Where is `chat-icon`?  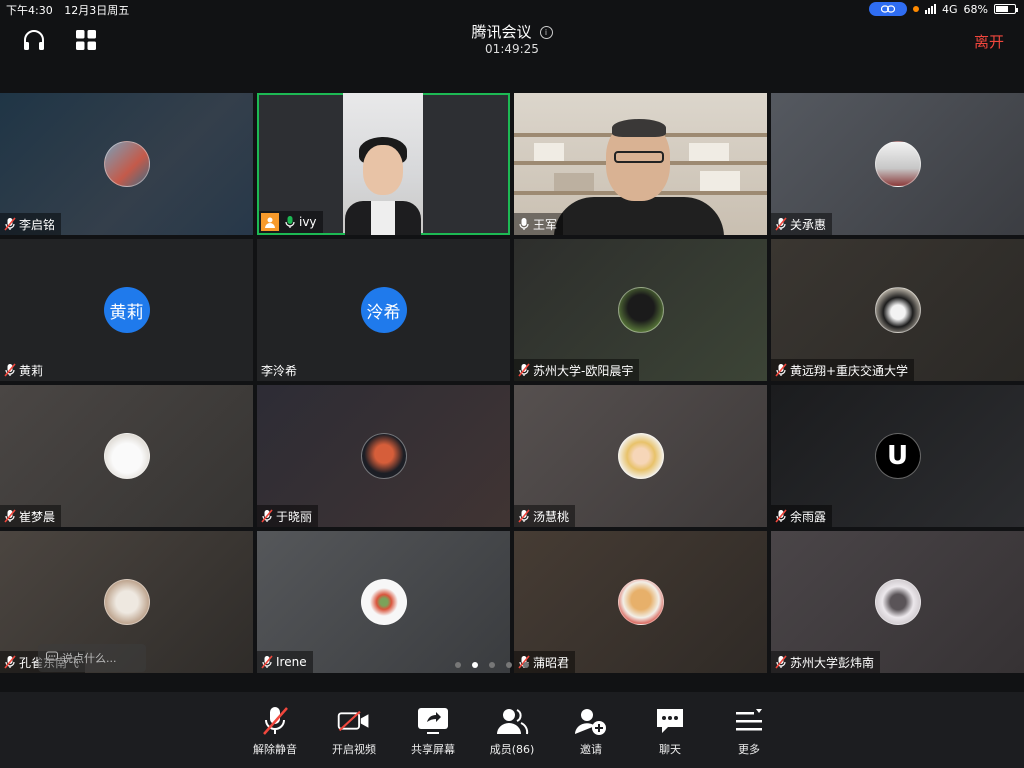
chat-icon is located at coordinates (670, 721).